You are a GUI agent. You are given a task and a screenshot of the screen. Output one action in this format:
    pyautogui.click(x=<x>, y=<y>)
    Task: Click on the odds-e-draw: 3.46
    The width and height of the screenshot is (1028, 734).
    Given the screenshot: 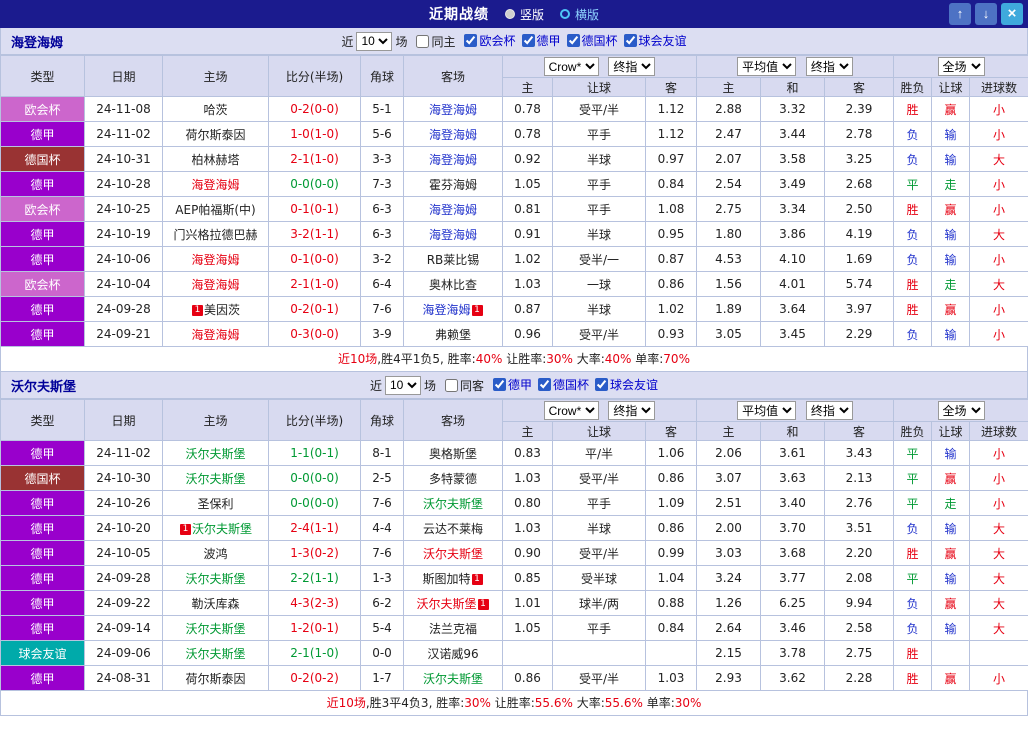 What is the action you would take?
    pyautogui.click(x=792, y=628)
    